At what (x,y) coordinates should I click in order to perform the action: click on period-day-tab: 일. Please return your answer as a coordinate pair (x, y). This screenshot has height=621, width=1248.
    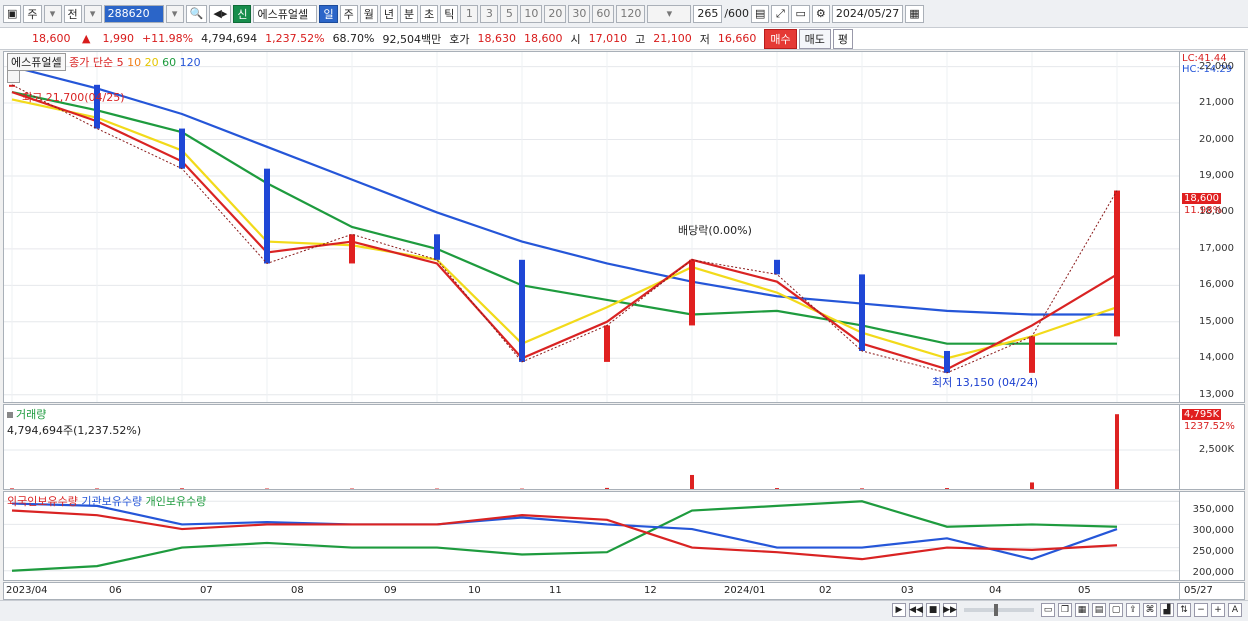
    Looking at the image, I should click on (328, 13).